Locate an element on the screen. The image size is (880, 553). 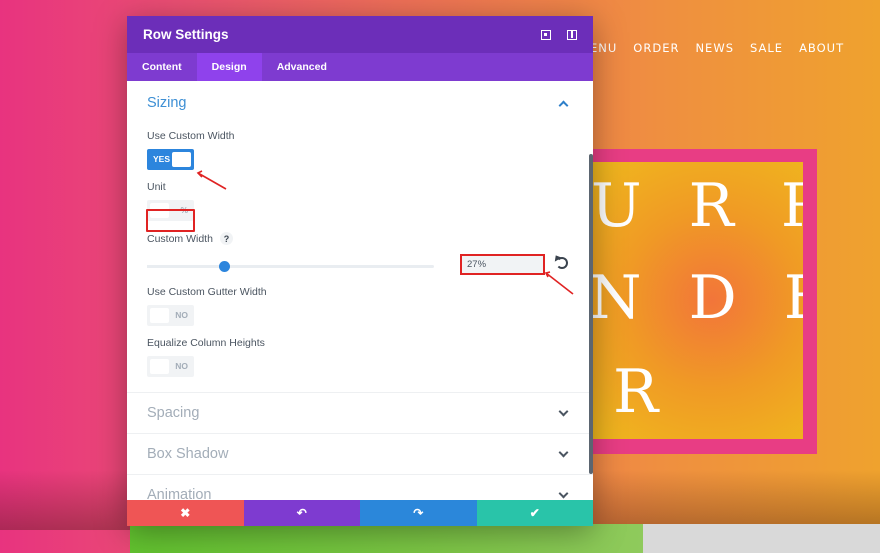
undo-button: ↶ is located at coordinates (301, 513).